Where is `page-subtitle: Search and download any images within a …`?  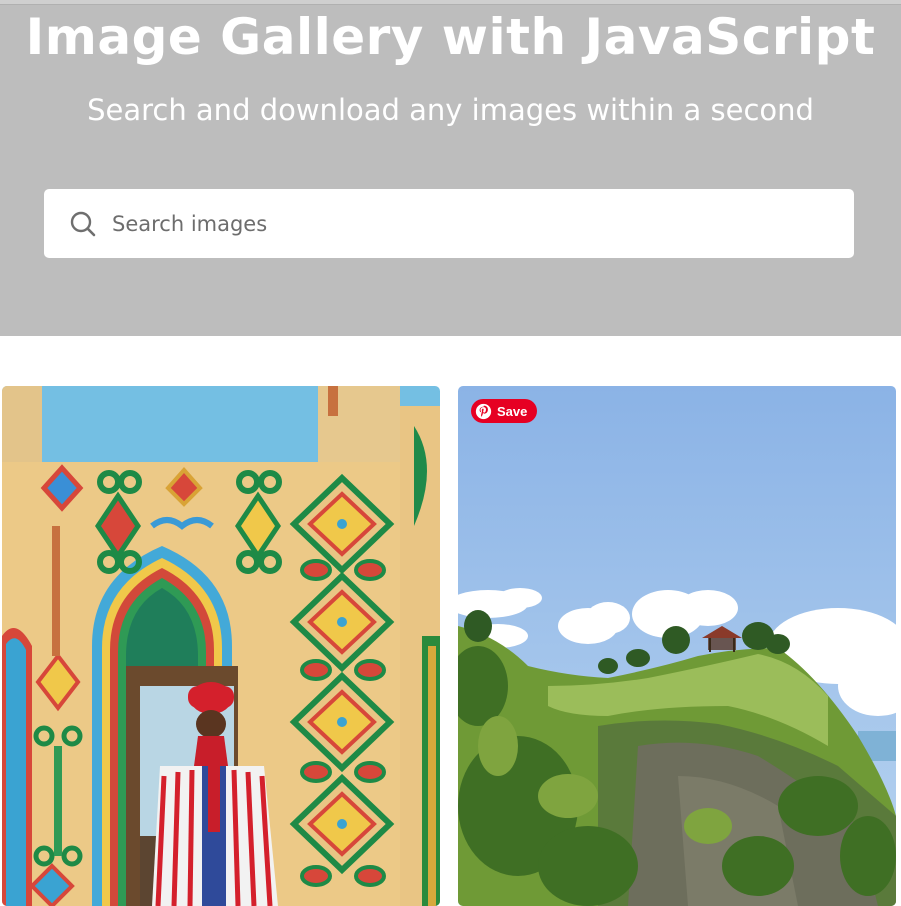
page-subtitle: Search and download any images within a … is located at coordinates (450, 110).